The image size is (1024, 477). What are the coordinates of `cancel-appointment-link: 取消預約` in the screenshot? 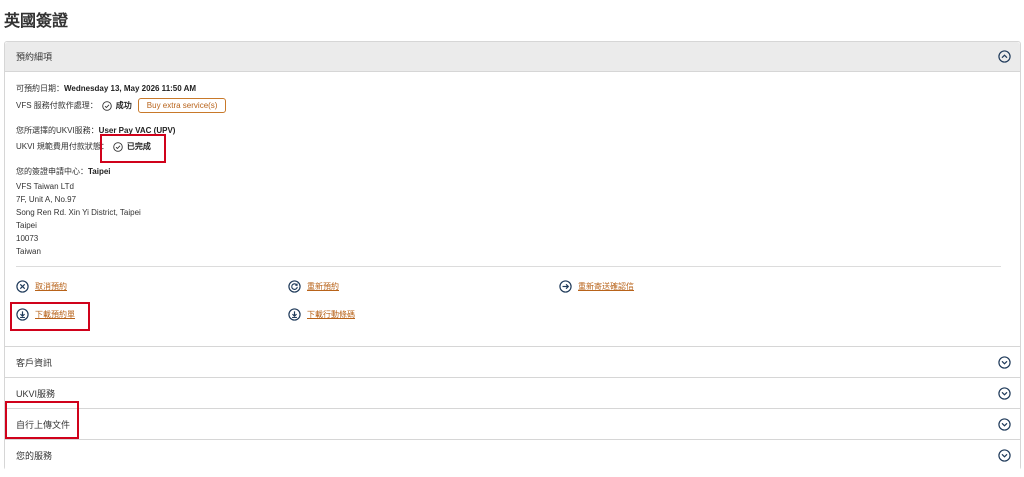 It's located at (41, 286).